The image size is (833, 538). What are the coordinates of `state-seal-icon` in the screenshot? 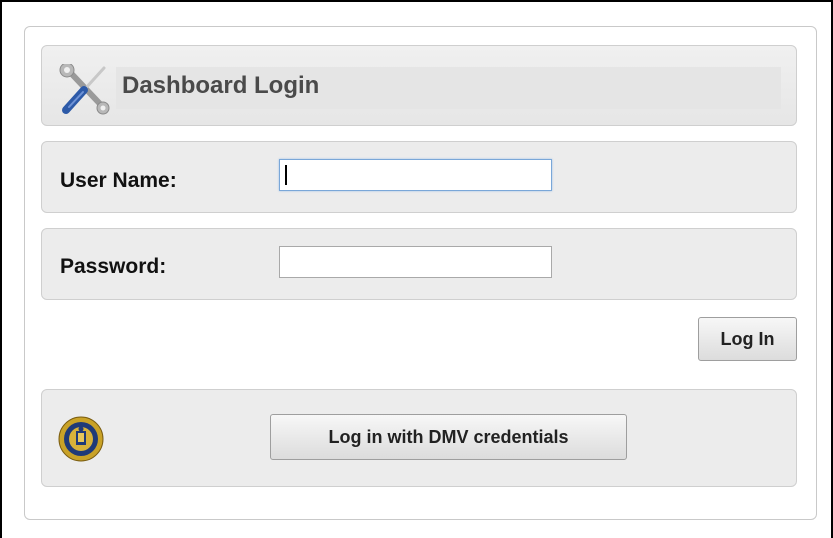 It's located at (81, 439).